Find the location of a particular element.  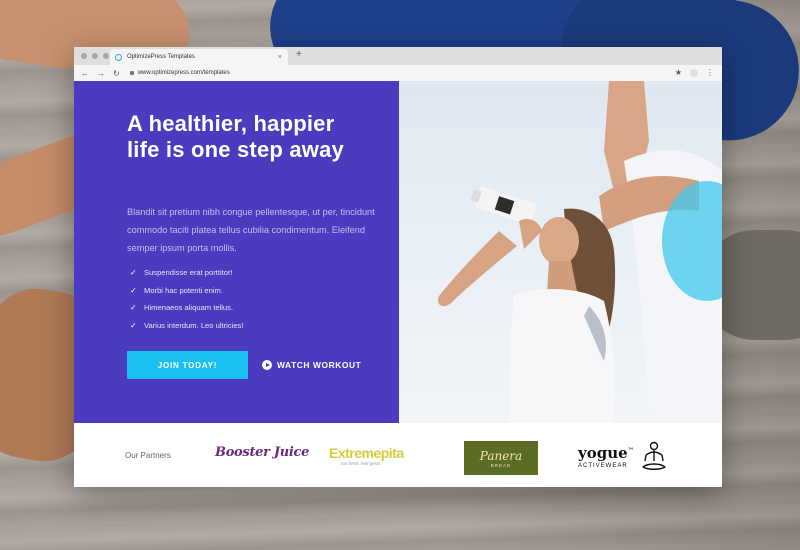

tab-close-icon: × is located at coordinates (280, 57).